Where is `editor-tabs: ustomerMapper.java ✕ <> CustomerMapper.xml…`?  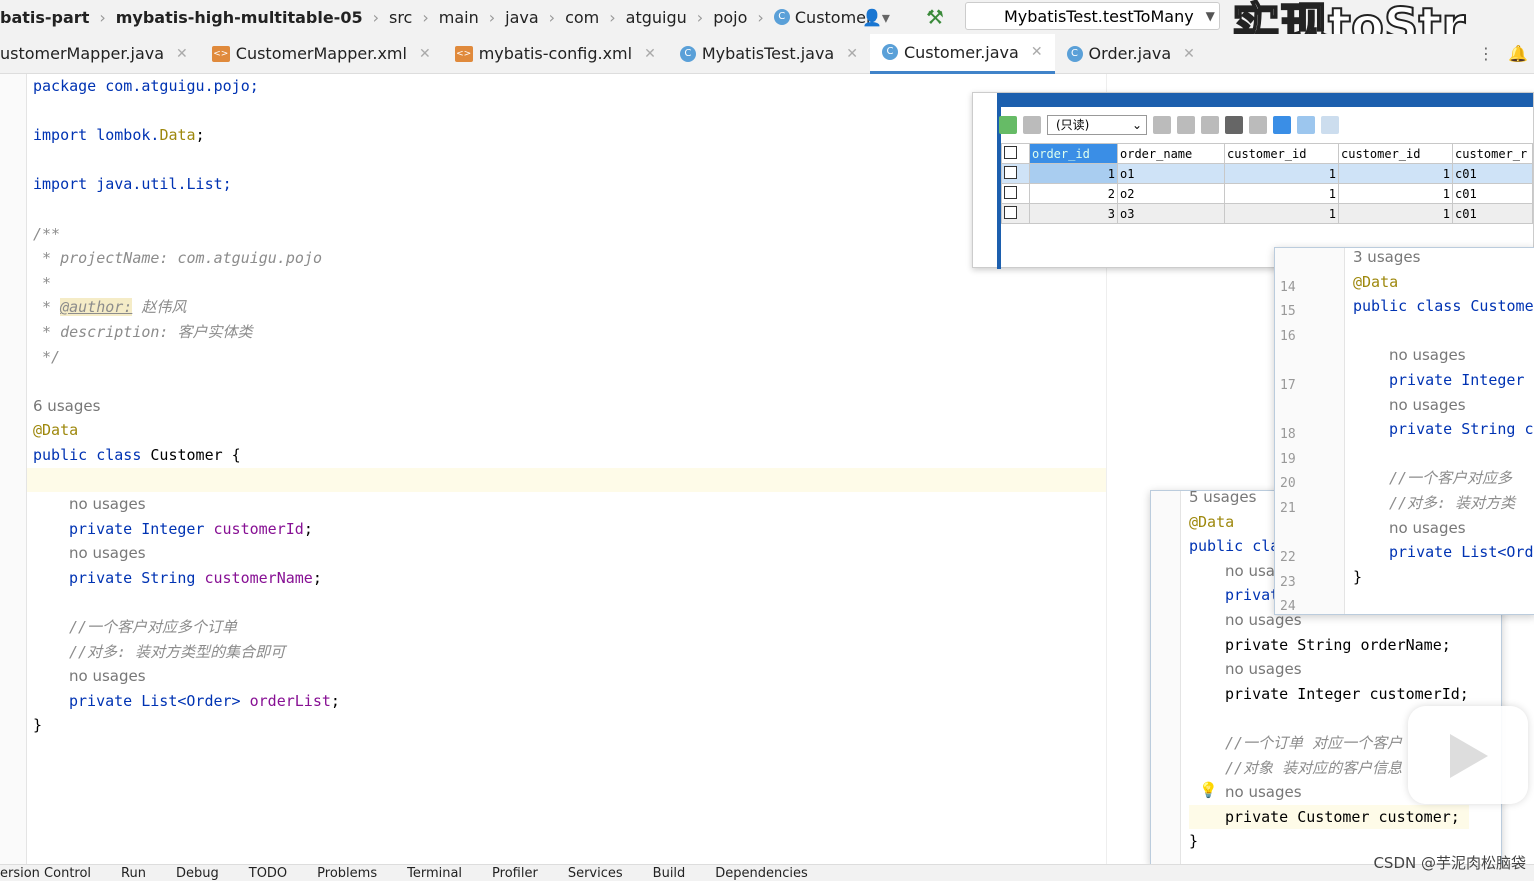
editor-tabs: ustomerMapper.java ✕ <> CustomerMapper.xml… is located at coordinates (767, 53).